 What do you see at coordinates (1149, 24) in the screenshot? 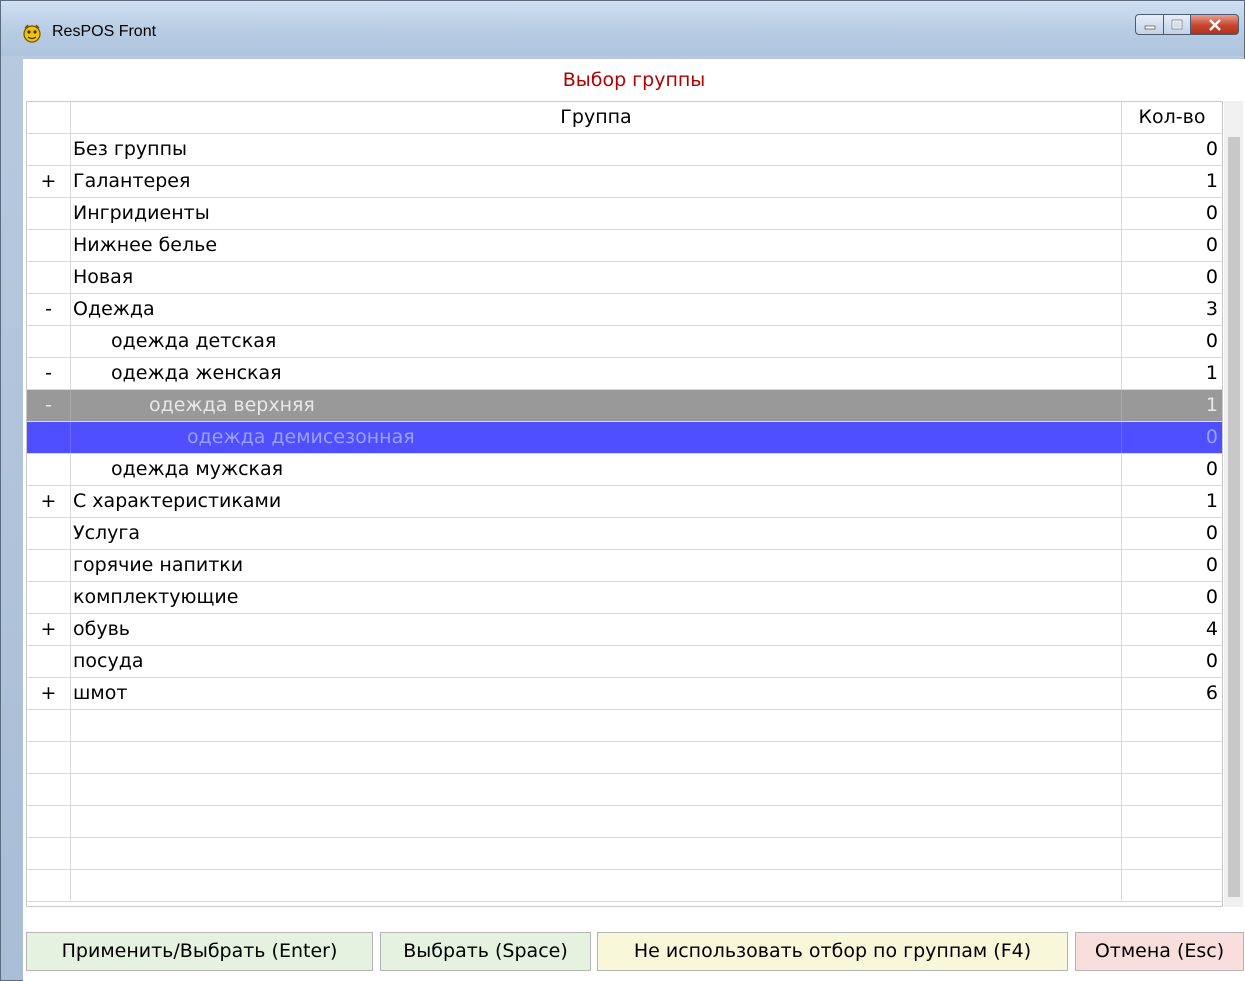
I see `minimize-button` at bounding box center [1149, 24].